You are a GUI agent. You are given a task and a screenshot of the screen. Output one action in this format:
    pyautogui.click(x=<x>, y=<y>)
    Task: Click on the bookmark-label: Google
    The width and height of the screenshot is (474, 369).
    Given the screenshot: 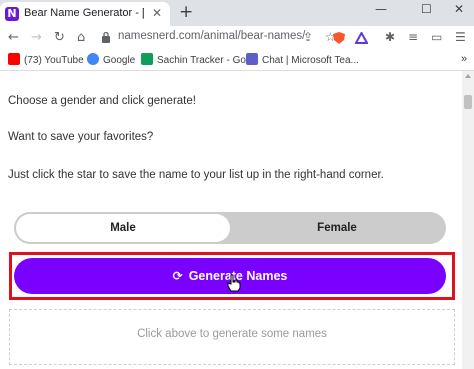 What is the action you would take?
    pyautogui.click(x=119, y=60)
    